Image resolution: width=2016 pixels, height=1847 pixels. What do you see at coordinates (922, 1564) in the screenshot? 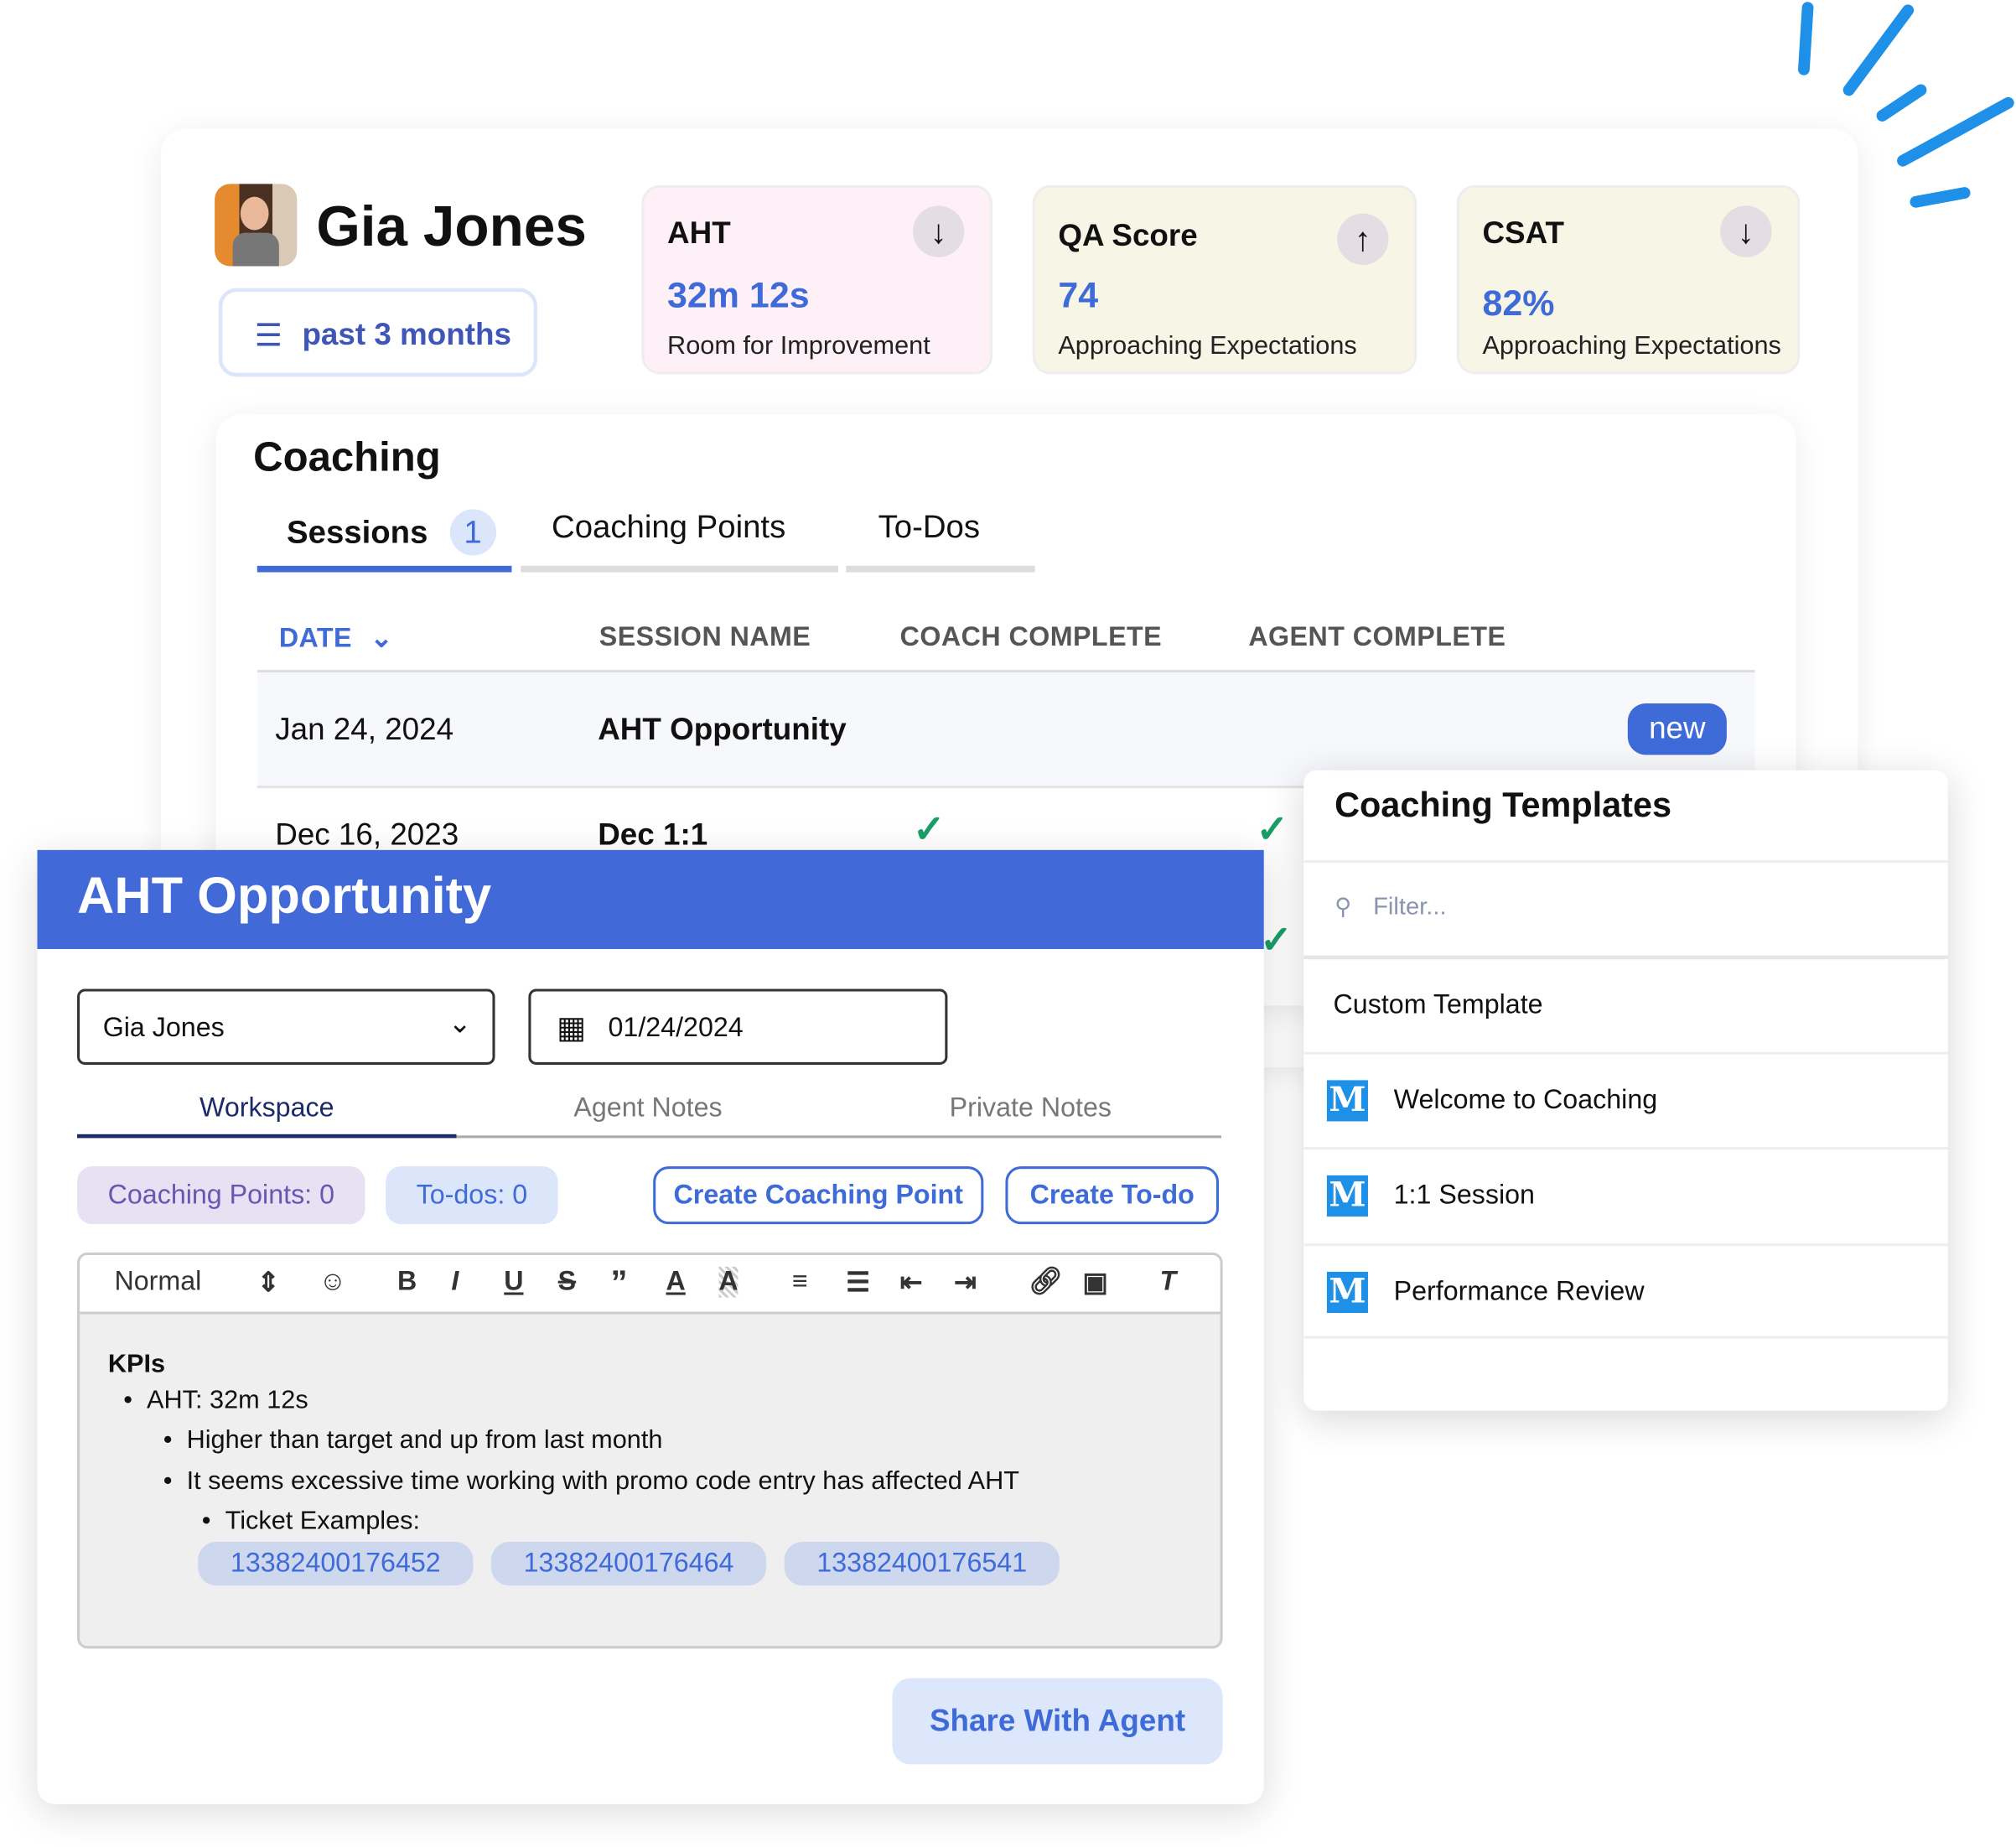
I see `ticket-link: 13382400176541` at bounding box center [922, 1564].